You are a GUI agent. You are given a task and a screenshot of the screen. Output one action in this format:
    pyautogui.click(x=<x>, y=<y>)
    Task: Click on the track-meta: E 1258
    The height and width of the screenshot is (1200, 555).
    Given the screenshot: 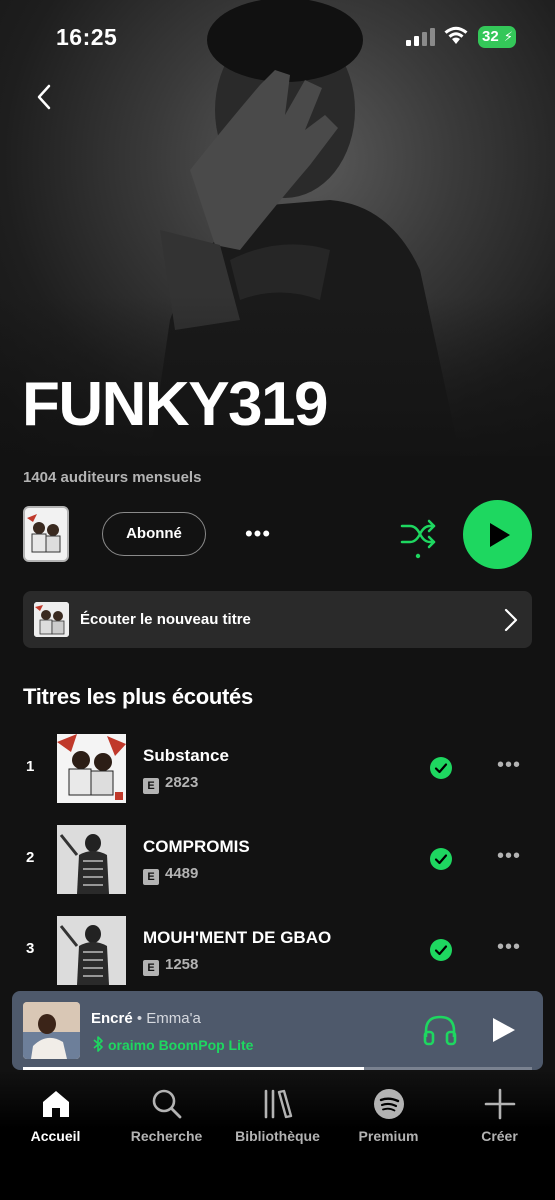 What is the action you would take?
    pyautogui.click(x=170, y=966)
    